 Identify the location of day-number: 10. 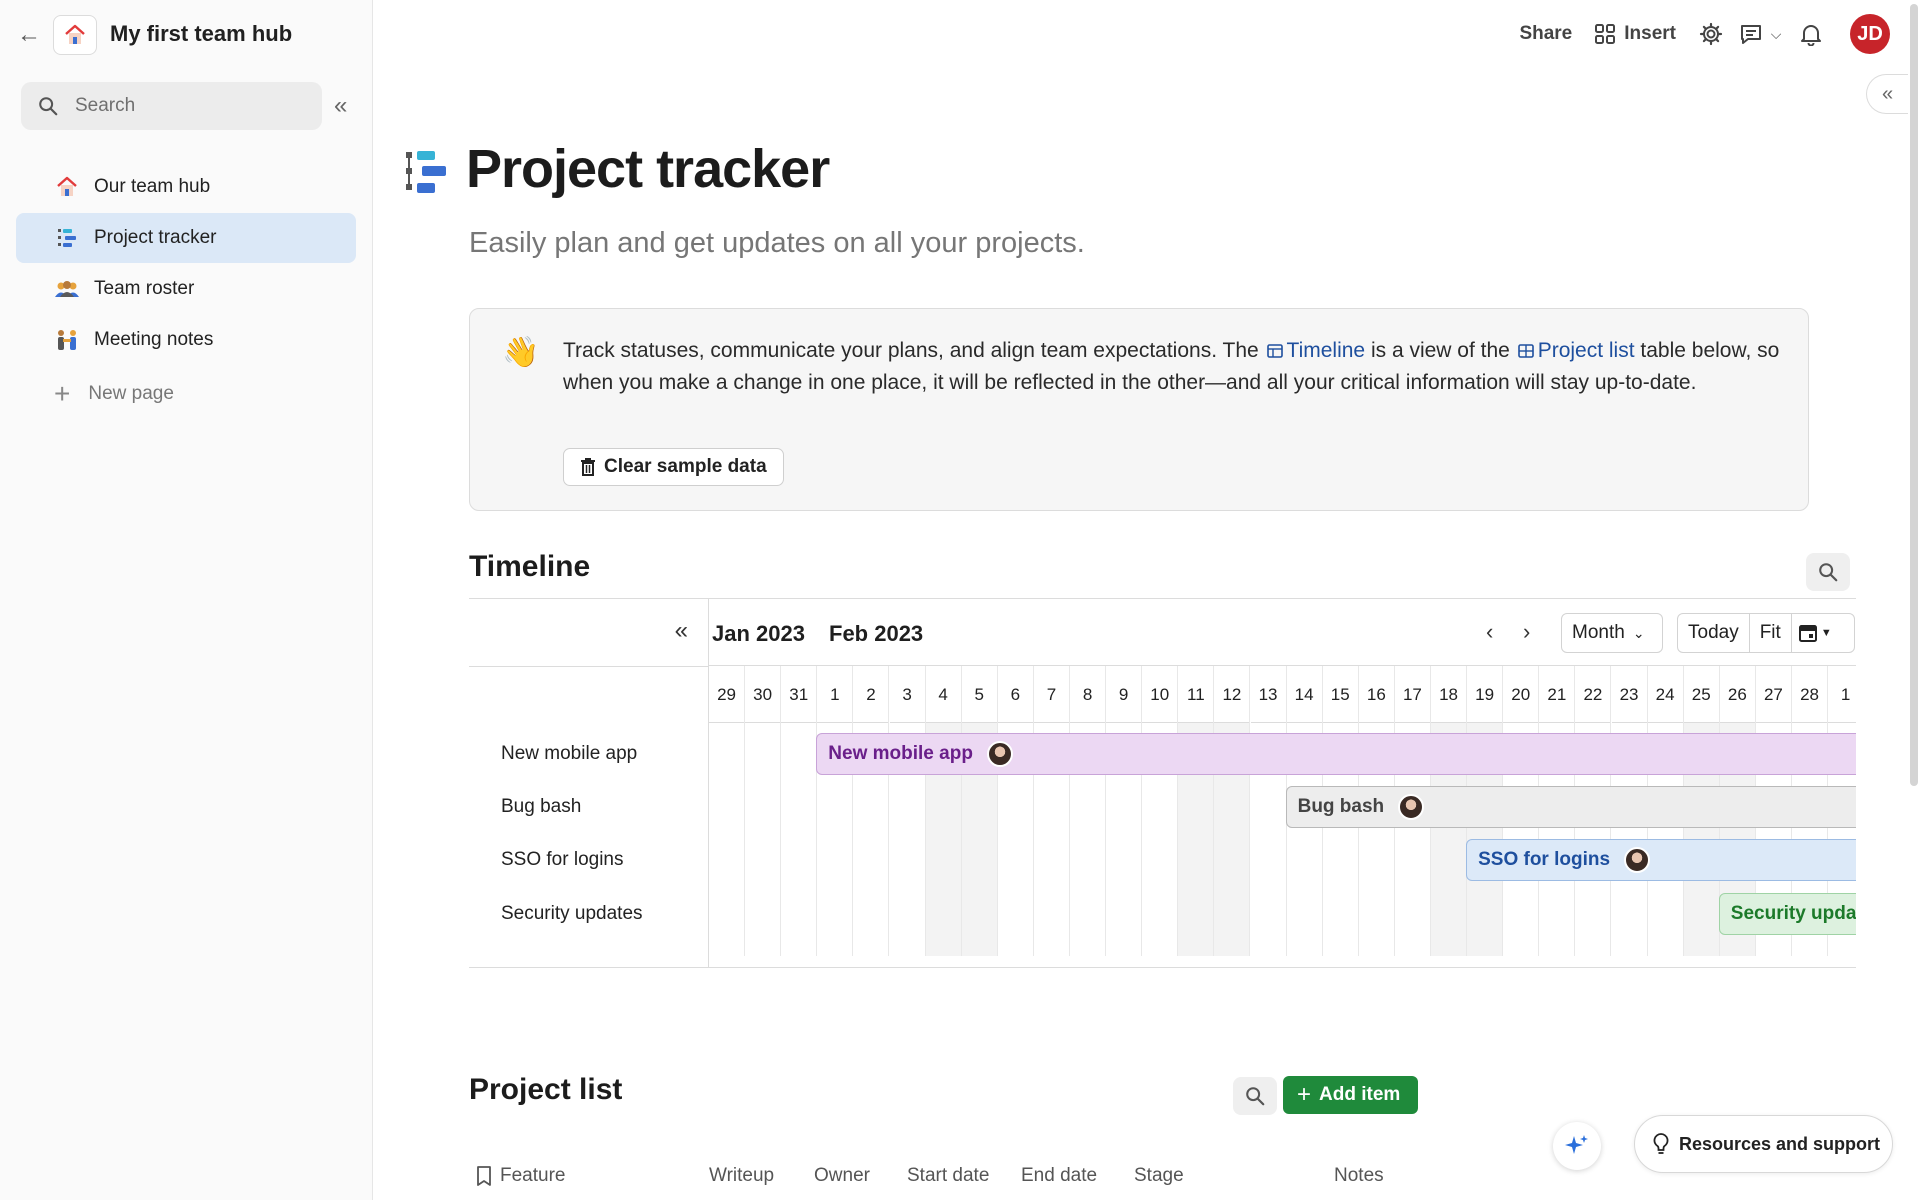
(1160, 694).